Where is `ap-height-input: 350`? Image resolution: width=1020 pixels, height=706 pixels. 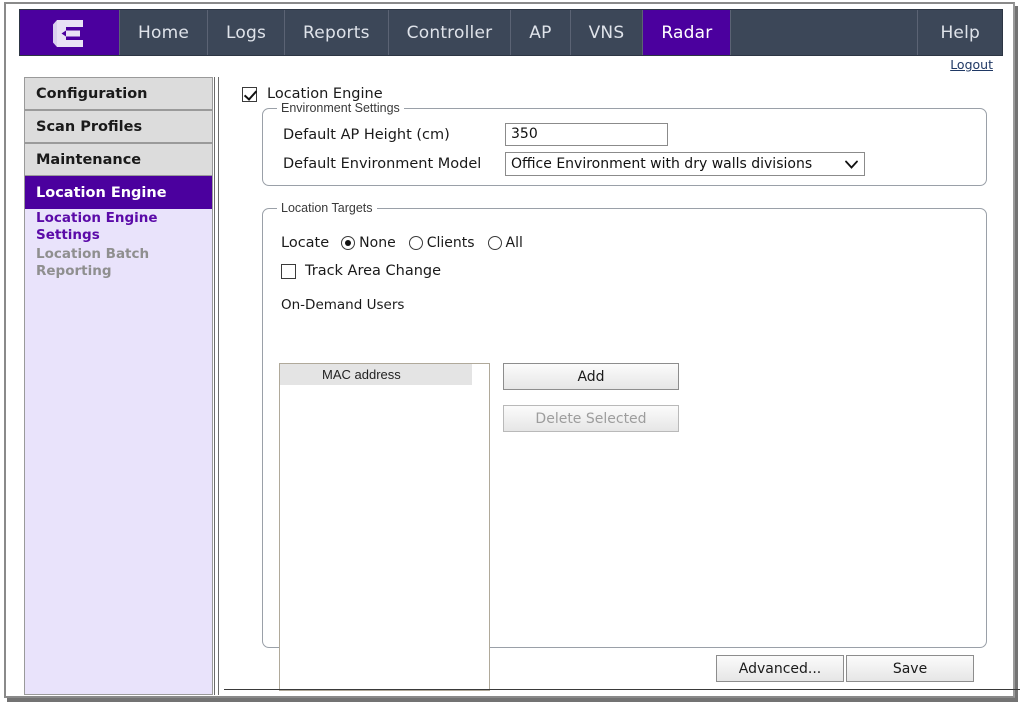 ap-height-input: 350 is located at coordinates (586, 134).